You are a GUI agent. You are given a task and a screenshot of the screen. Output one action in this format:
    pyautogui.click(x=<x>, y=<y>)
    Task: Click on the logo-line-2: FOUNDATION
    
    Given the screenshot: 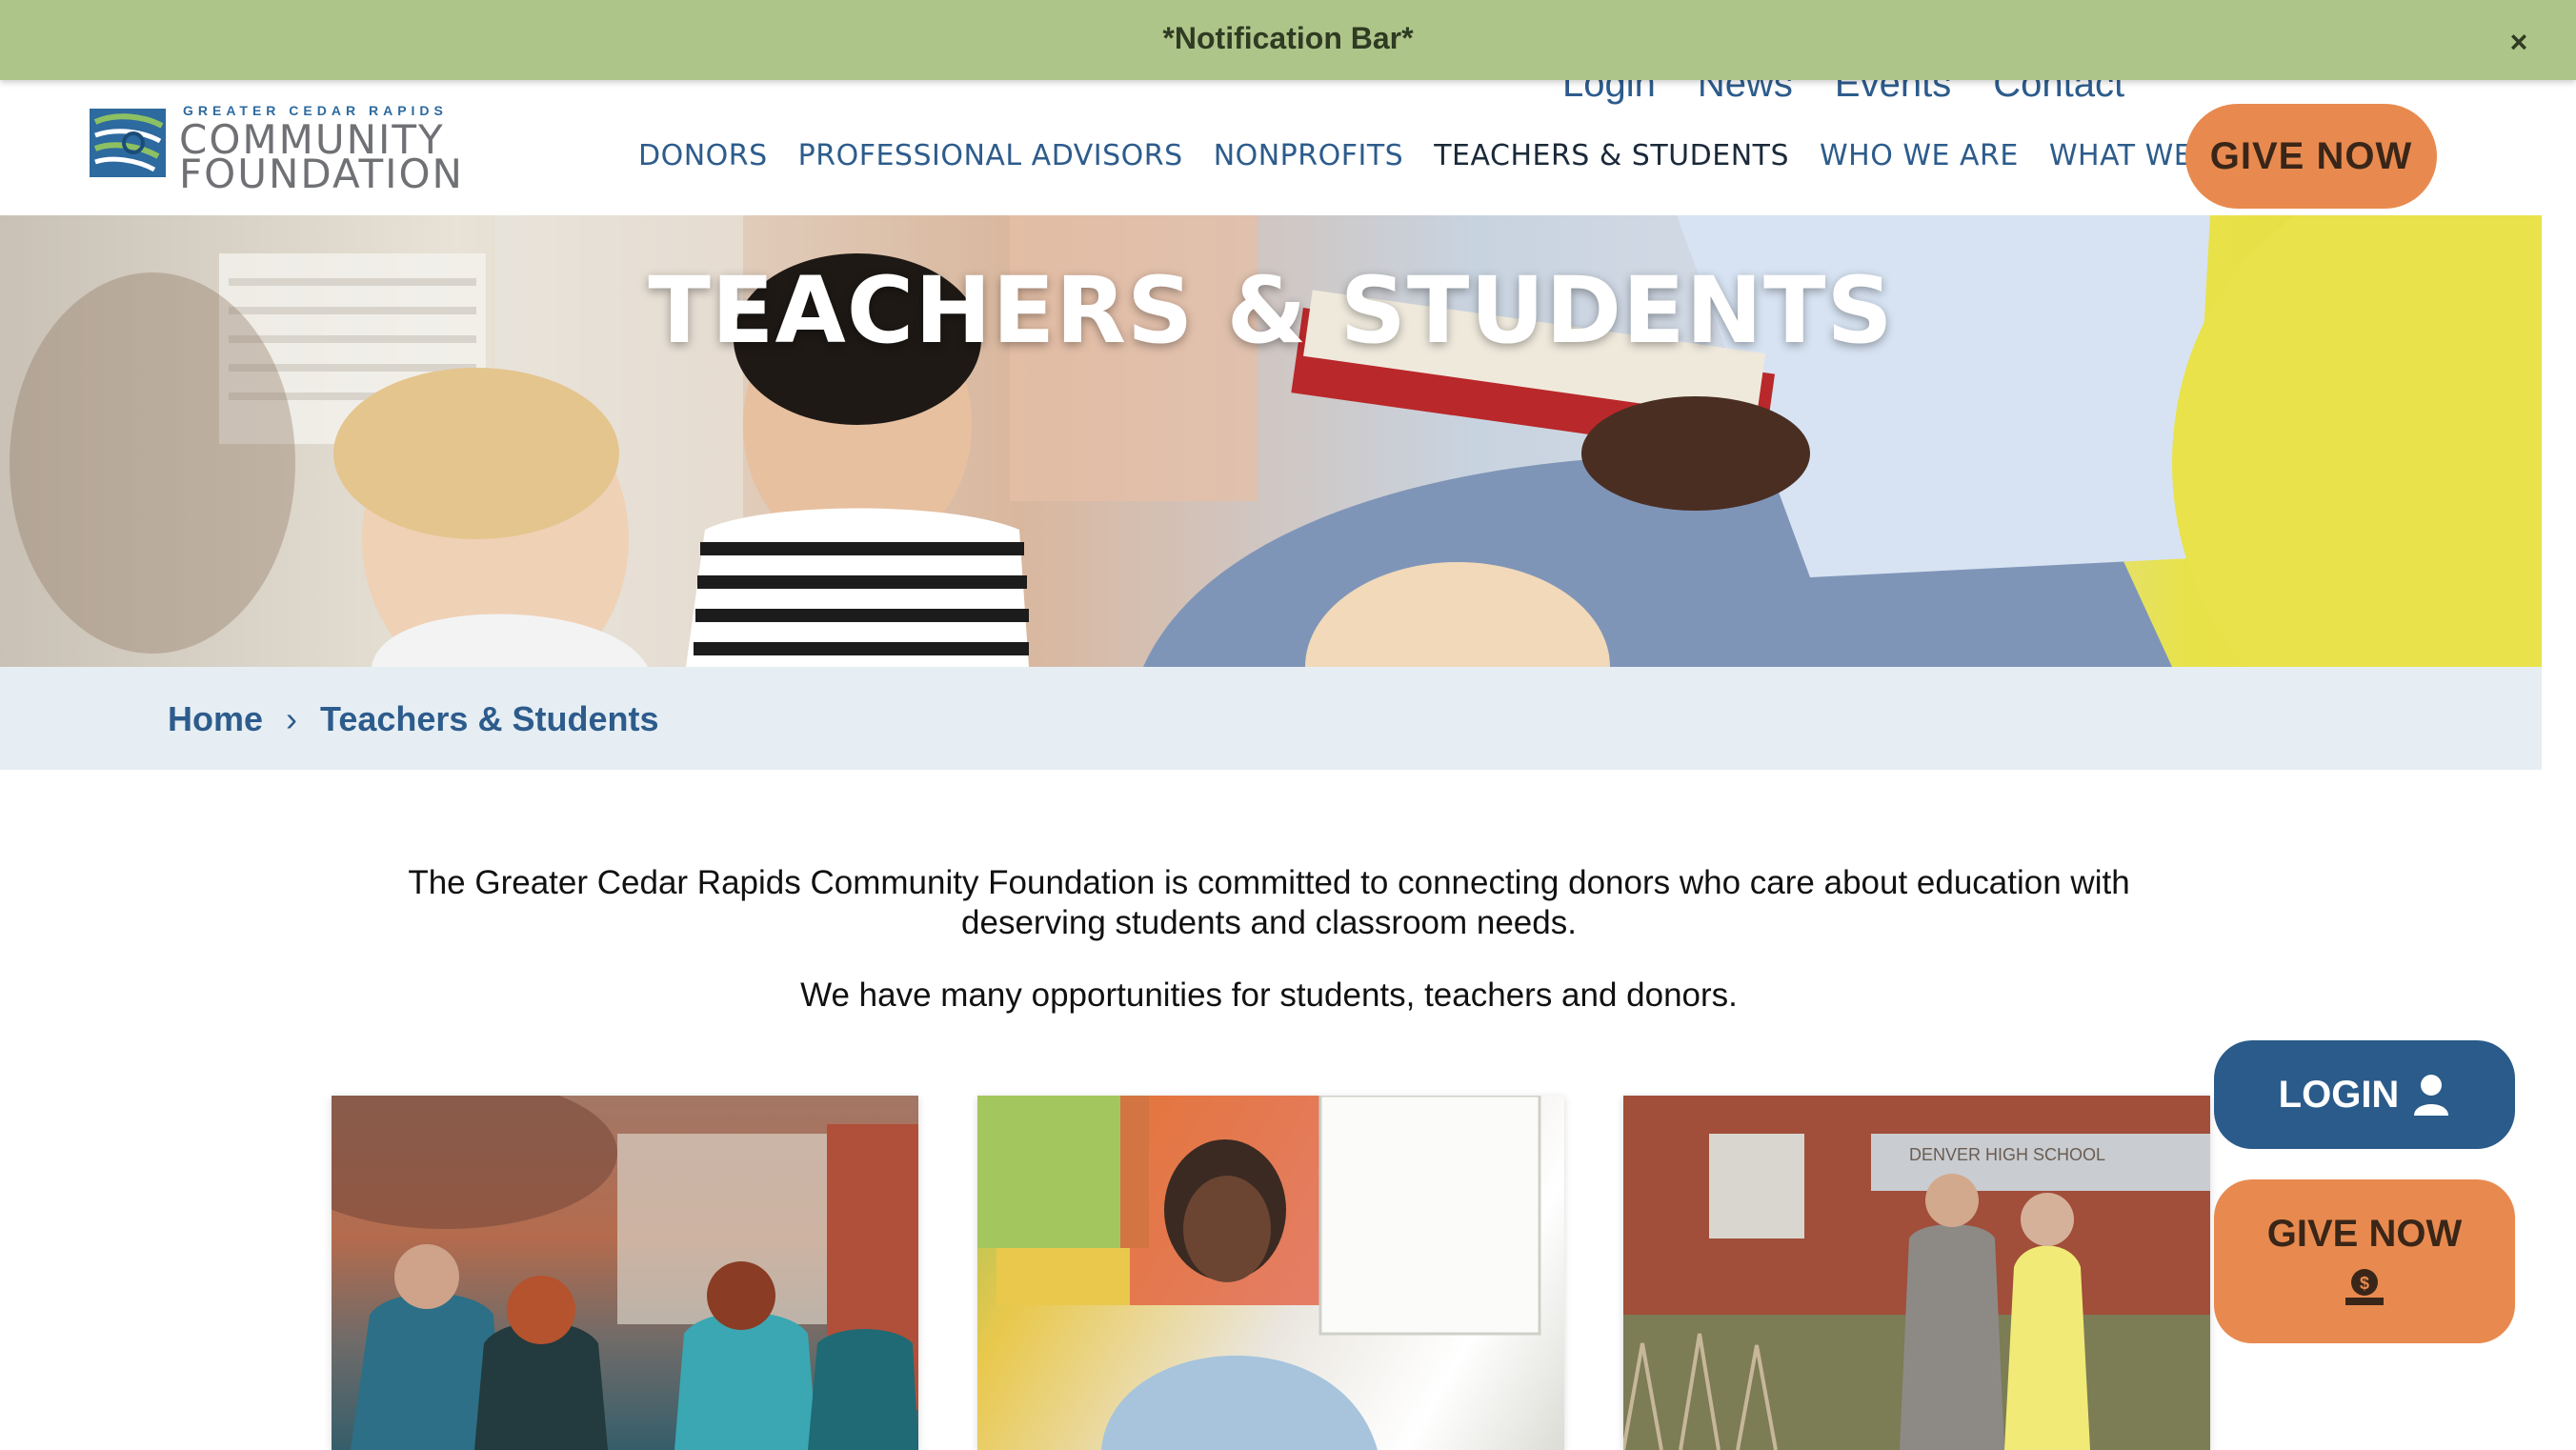 What is the action you would take?
    pyautogui.click(x=322, y=174)
    